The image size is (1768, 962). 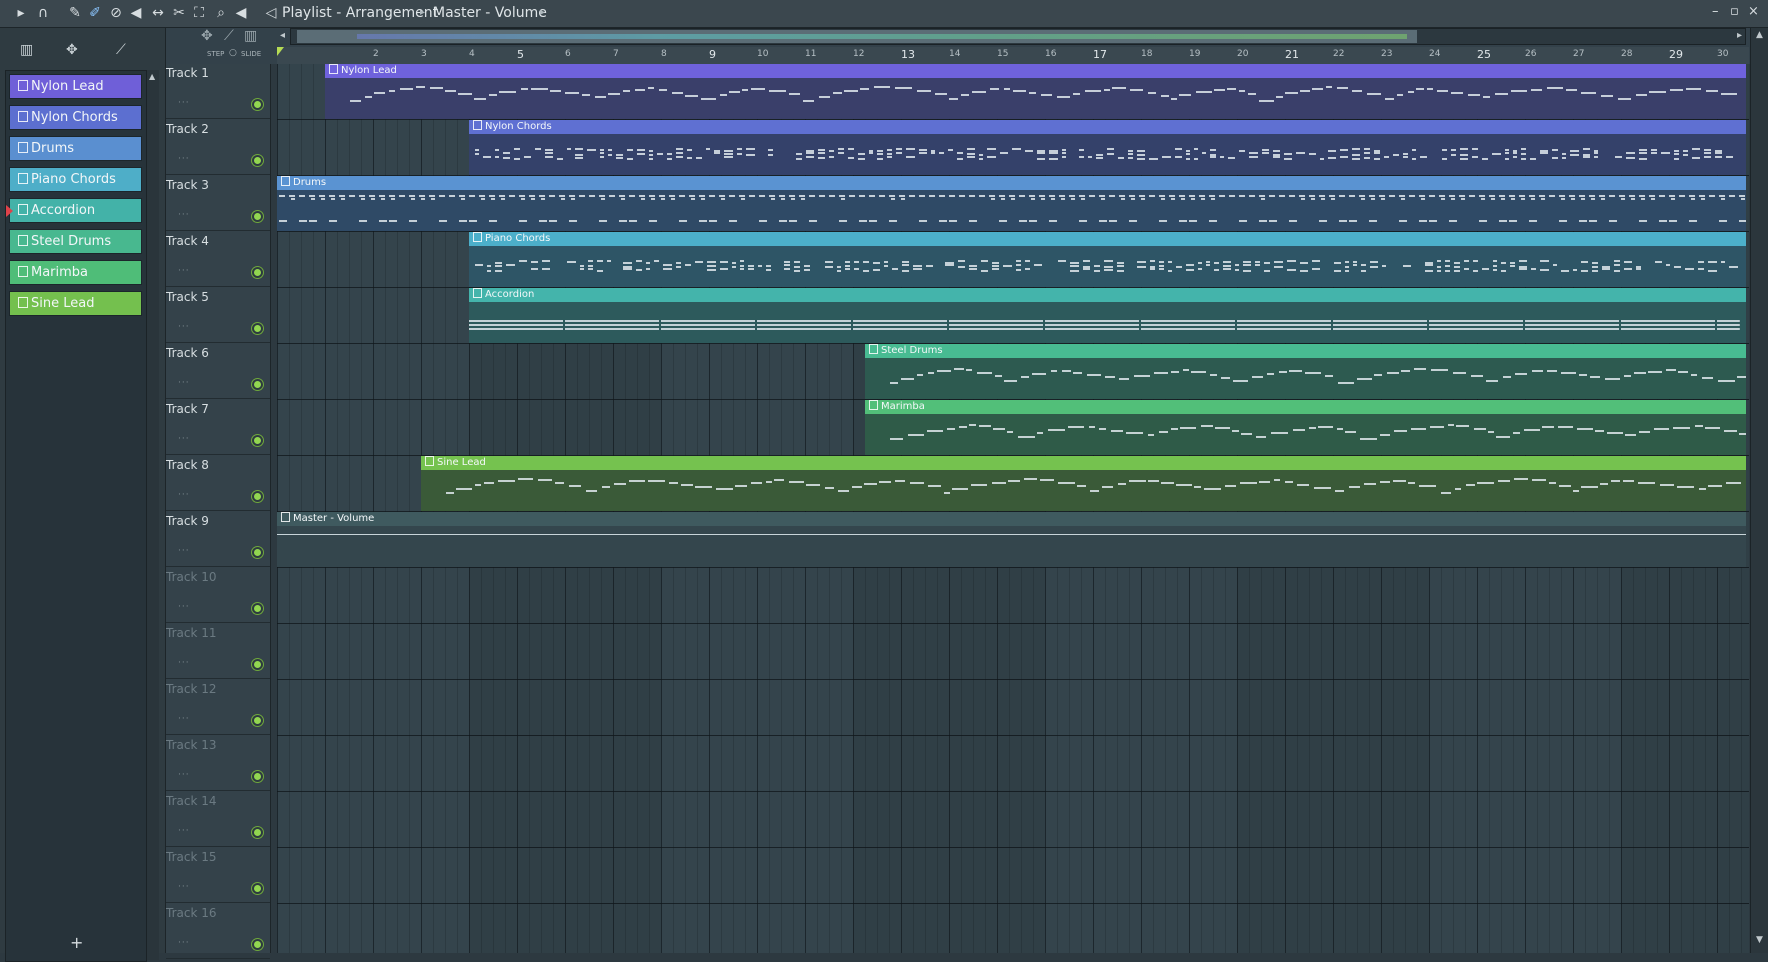 I want to click on pattern-clip: Piano Chords, so click(x=1107, y=259).